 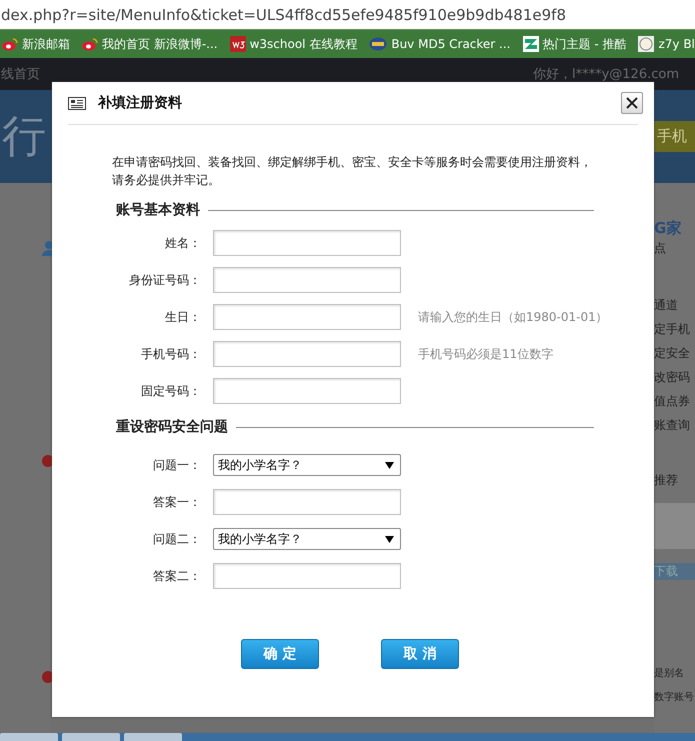 I want to click on side-link: 定手机, so click(x=674, y=329).